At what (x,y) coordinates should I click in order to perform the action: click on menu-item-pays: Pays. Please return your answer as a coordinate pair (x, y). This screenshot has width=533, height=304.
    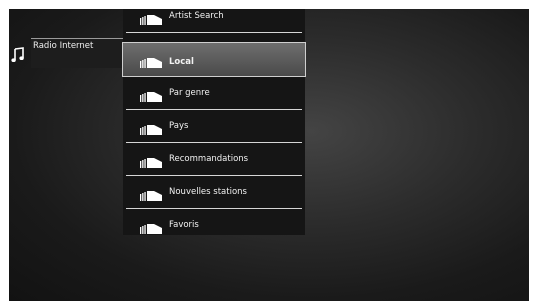
    Looking at the image, I should click on (214, 126).